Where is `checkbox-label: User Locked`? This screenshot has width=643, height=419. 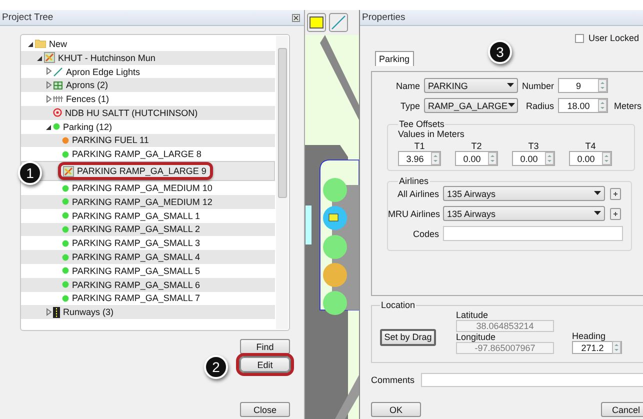 checkbox-label: User Locked is located at coordinates (613, 38).